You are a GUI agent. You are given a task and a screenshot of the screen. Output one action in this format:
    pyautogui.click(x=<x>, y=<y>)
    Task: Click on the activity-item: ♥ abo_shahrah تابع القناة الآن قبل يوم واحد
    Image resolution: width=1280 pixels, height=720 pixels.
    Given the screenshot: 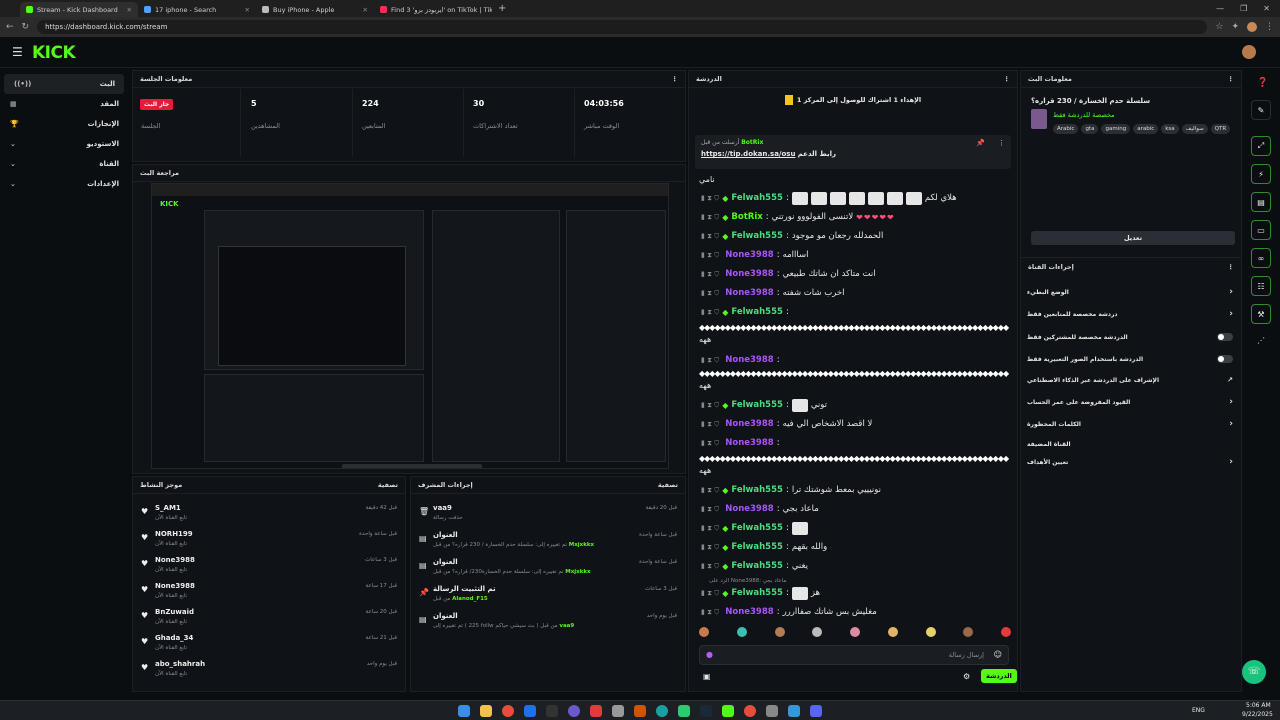 What is the action you would take?
    pyautogui.click(x=269, y=670)
    